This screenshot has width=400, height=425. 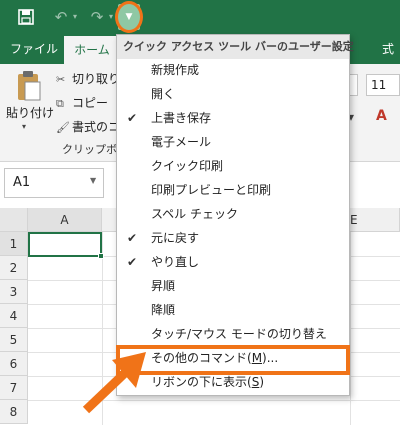 I want to click on row-header-5: 5, so click(x=14, y=340).